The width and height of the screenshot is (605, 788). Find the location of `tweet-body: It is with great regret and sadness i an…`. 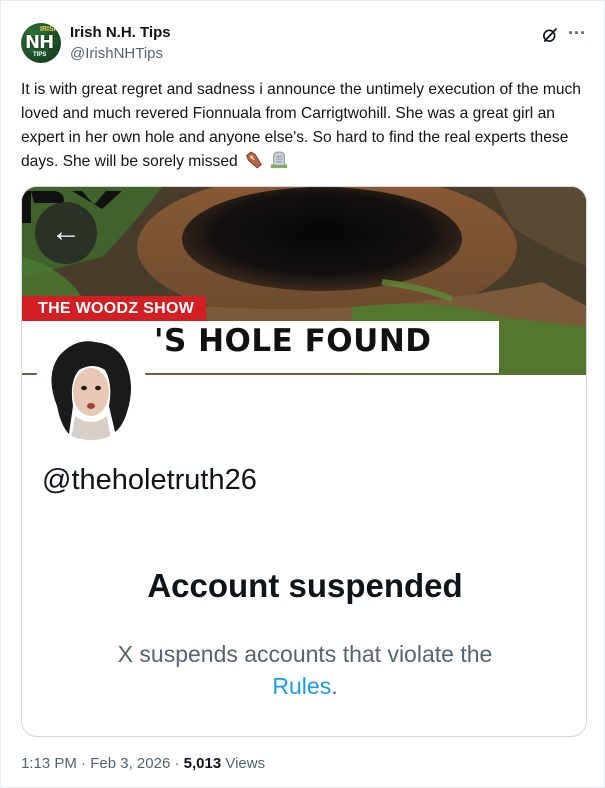

tweet-body: It is with great regret and sadness i an… is located at coordinates (306, 126).